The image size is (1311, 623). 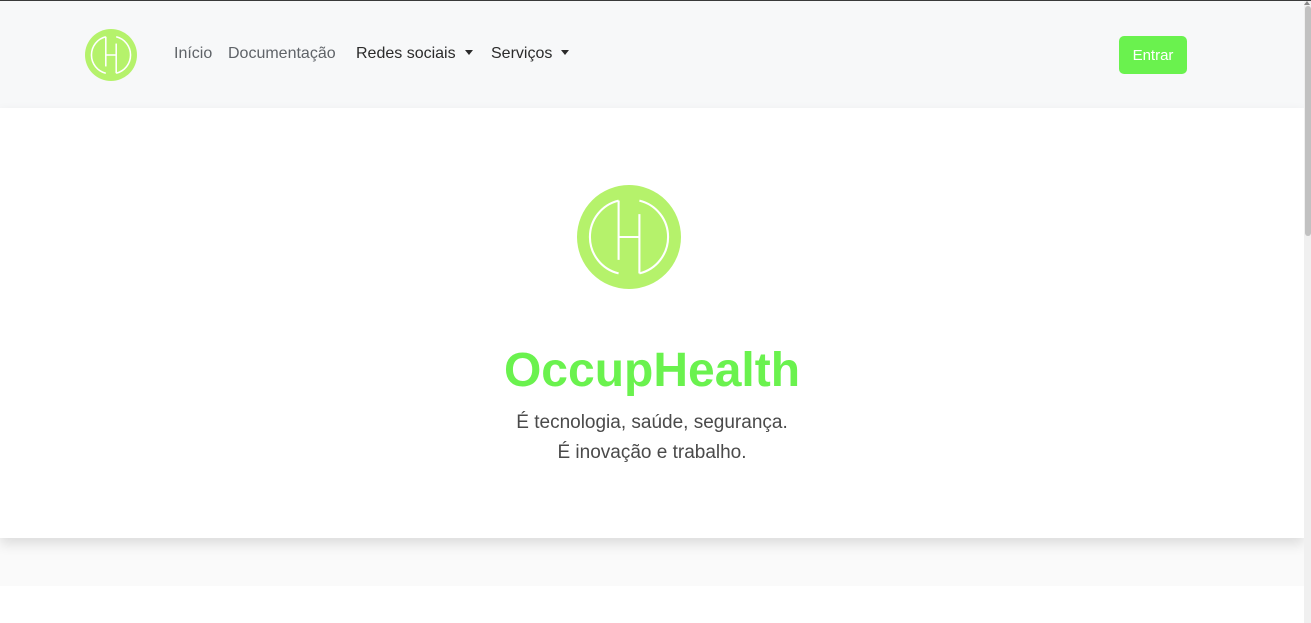 I want to click on login-button: Entrar, so click(x=1153, y=55).